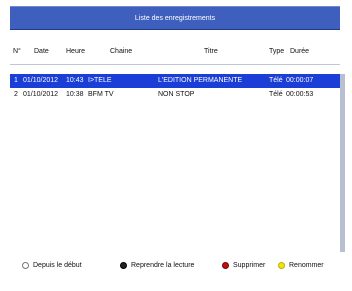 The image size is (352, 291). Describe the element at coordinates (25, 265) in the screenshot. I see `white-key-icon` at that location.